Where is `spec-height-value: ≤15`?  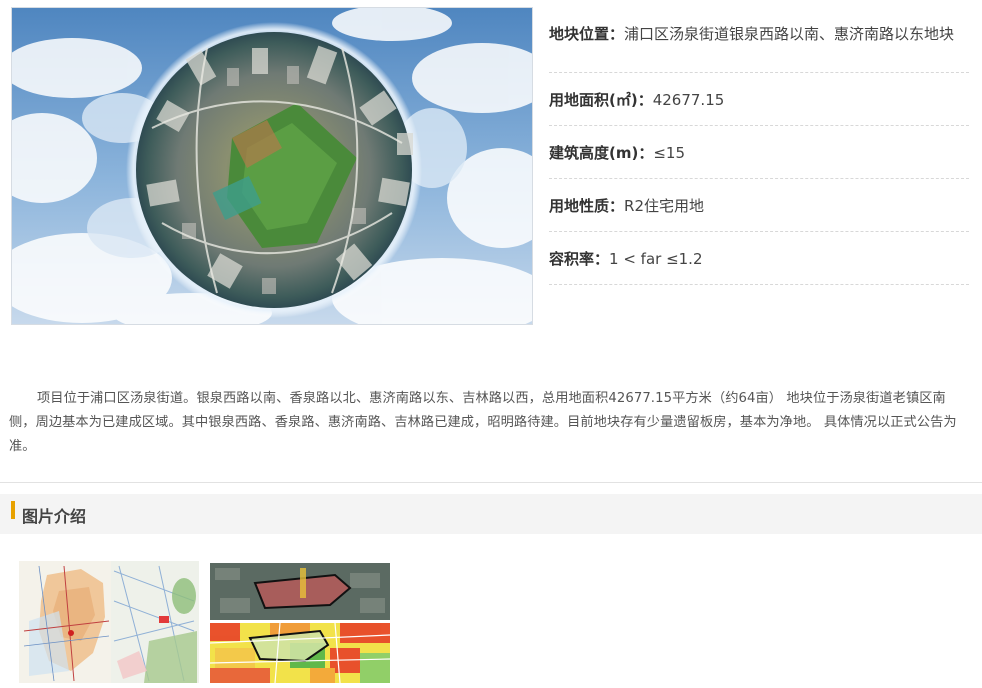
spec-height-value: ≤15 is located at coordinates (669, 153).